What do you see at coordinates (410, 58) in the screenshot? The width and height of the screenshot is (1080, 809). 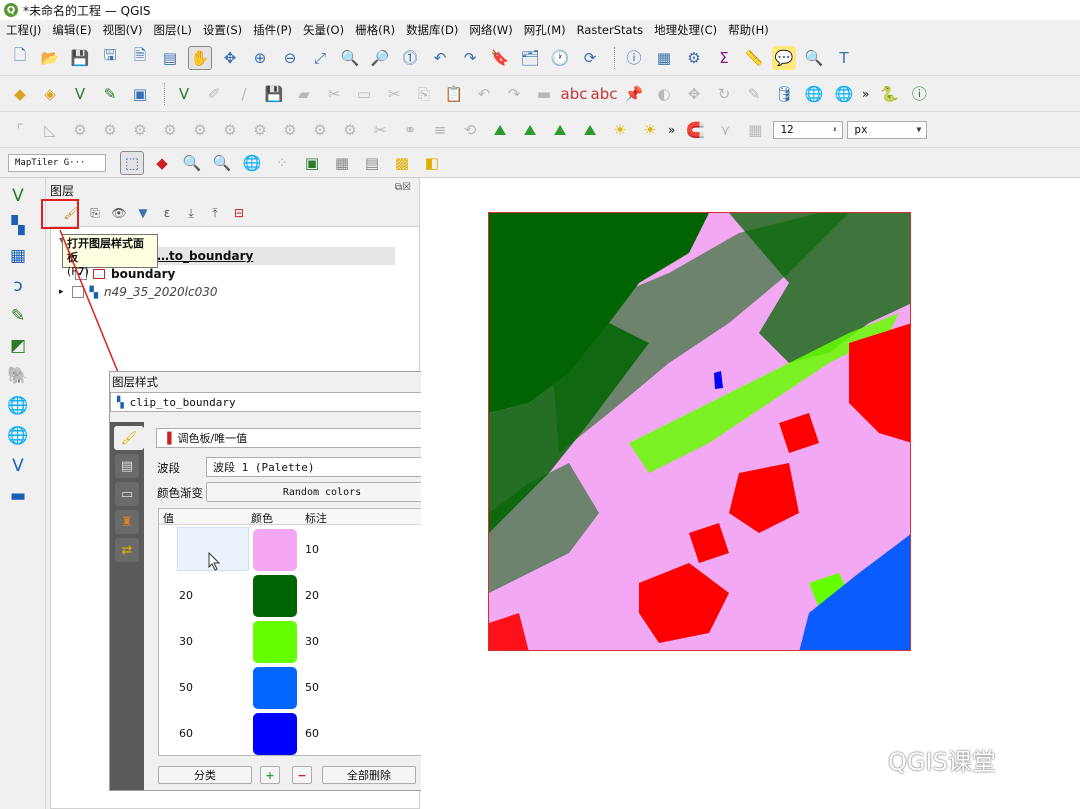 I see `zoom-native-icon: ⓵` at bounding box center [410, 58].